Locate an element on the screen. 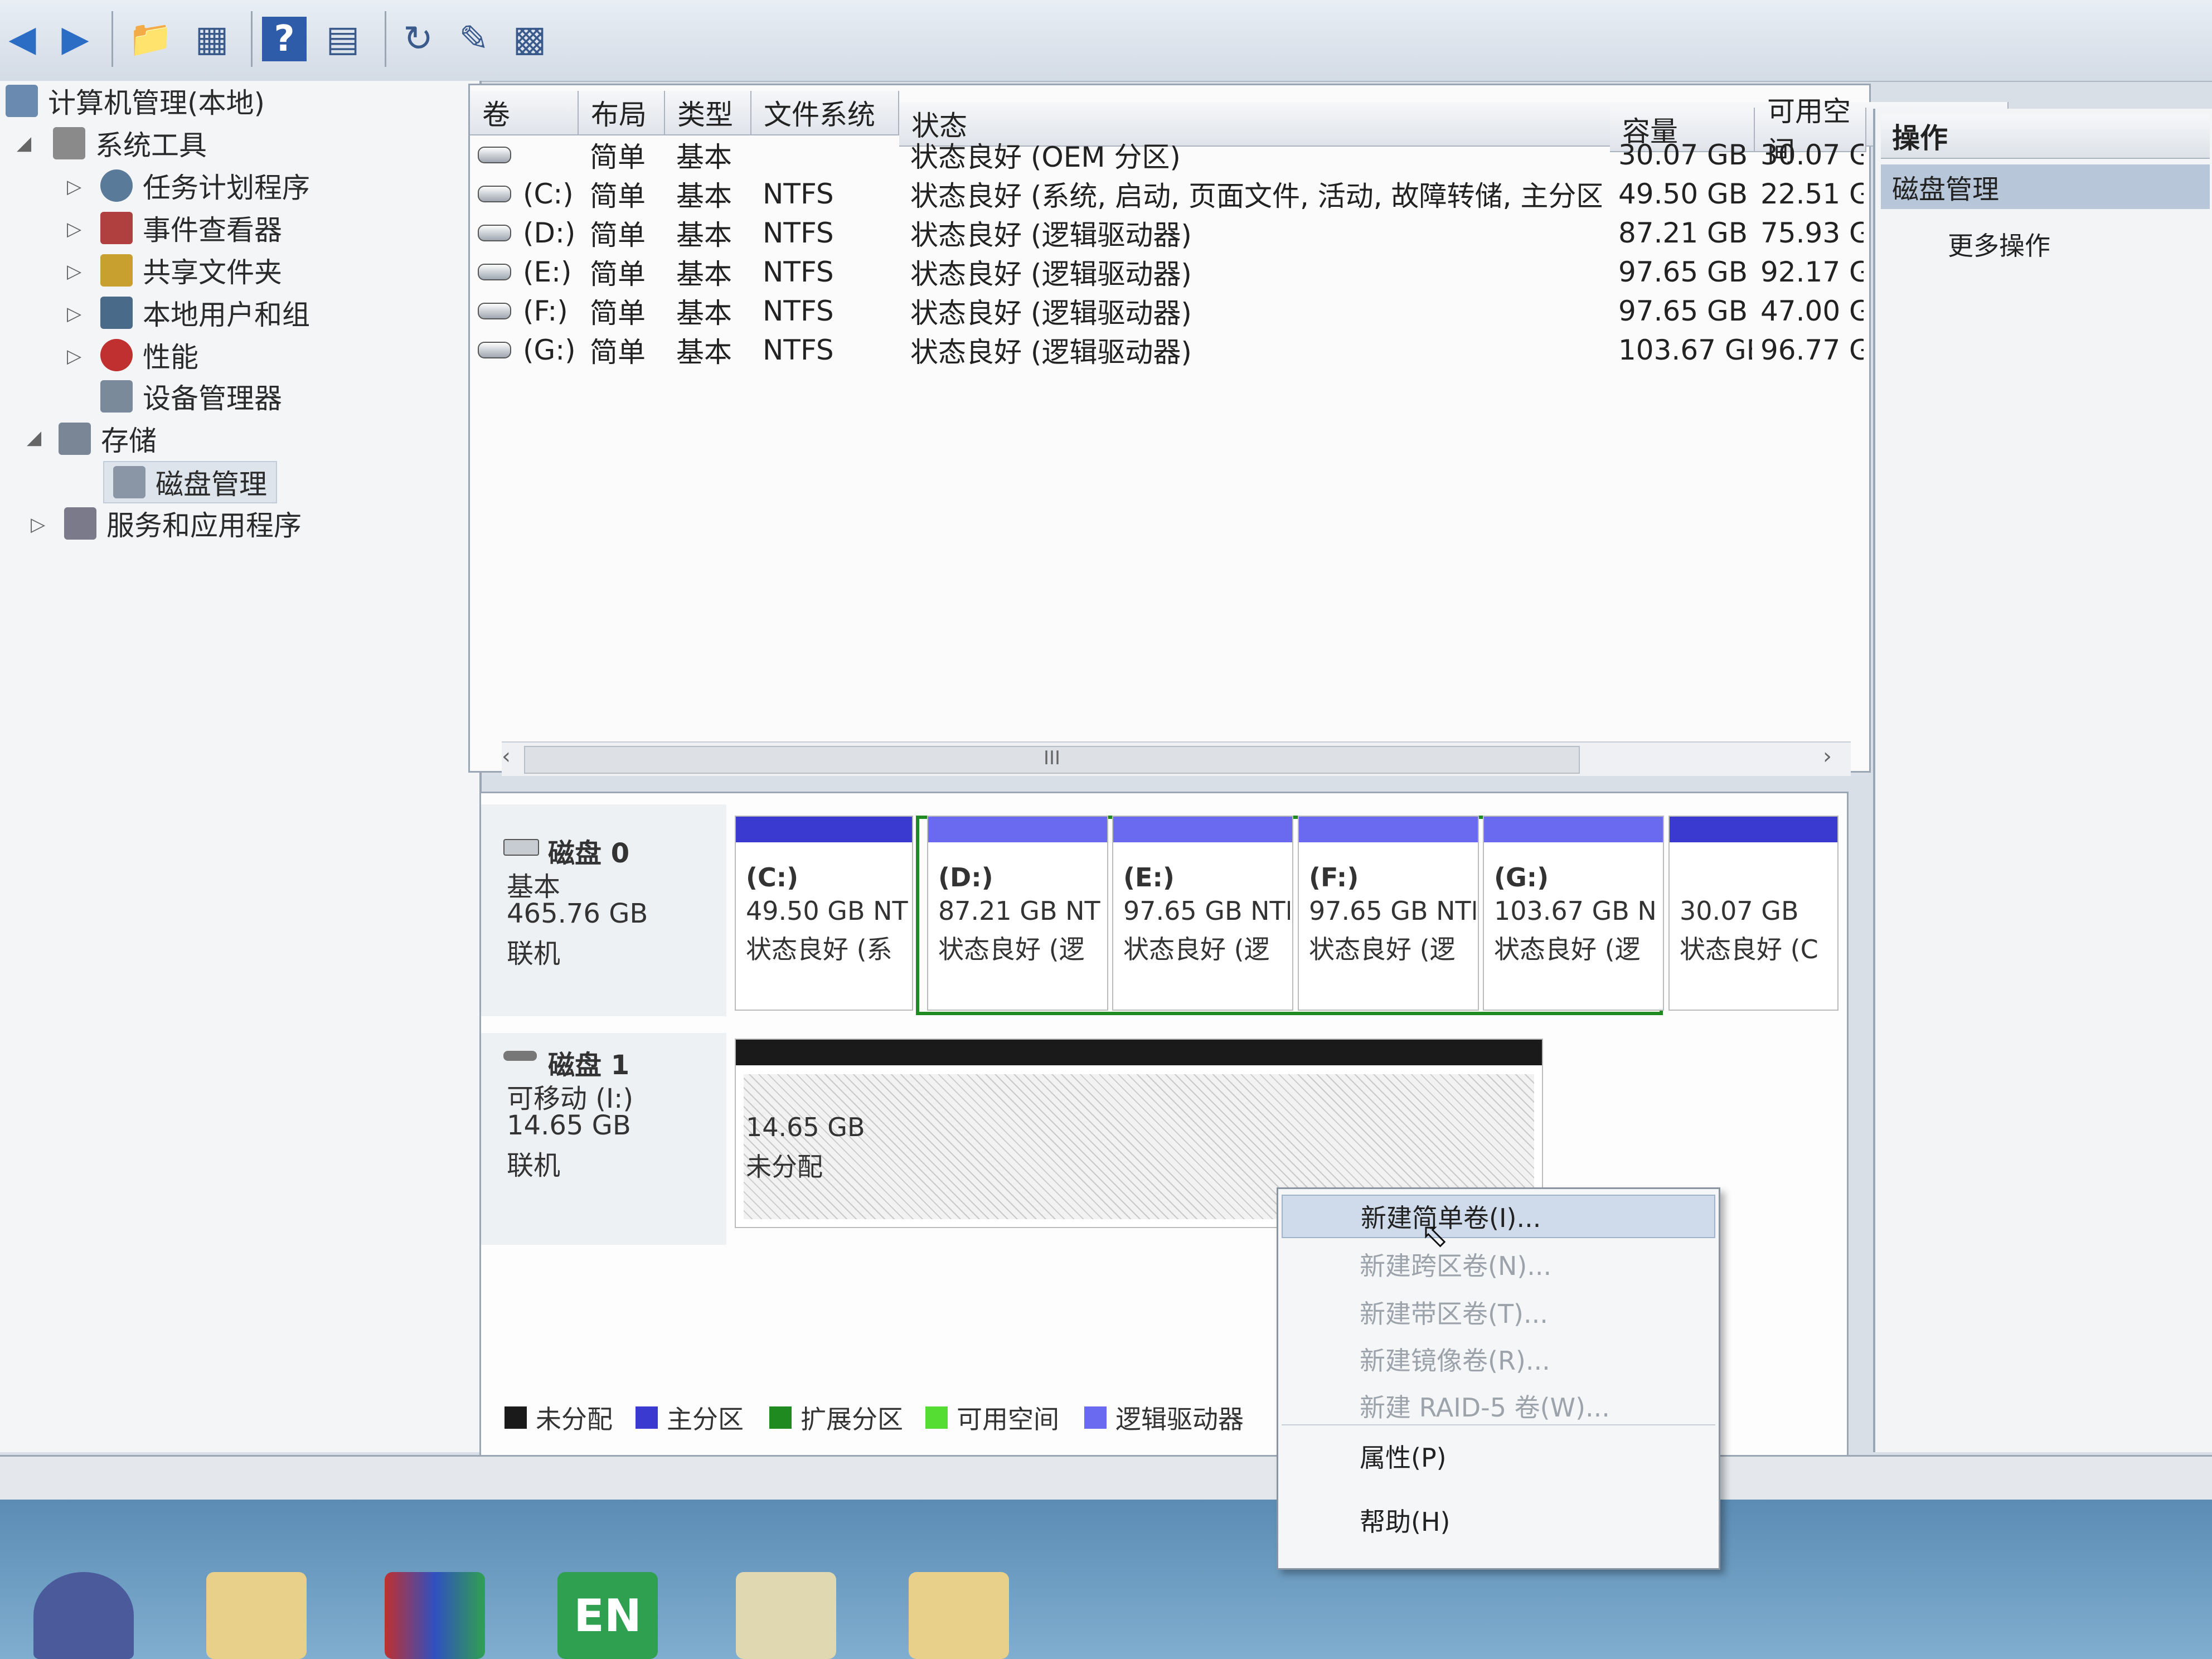  taskbar-folder-icon is located at coordinates (256, 1616).